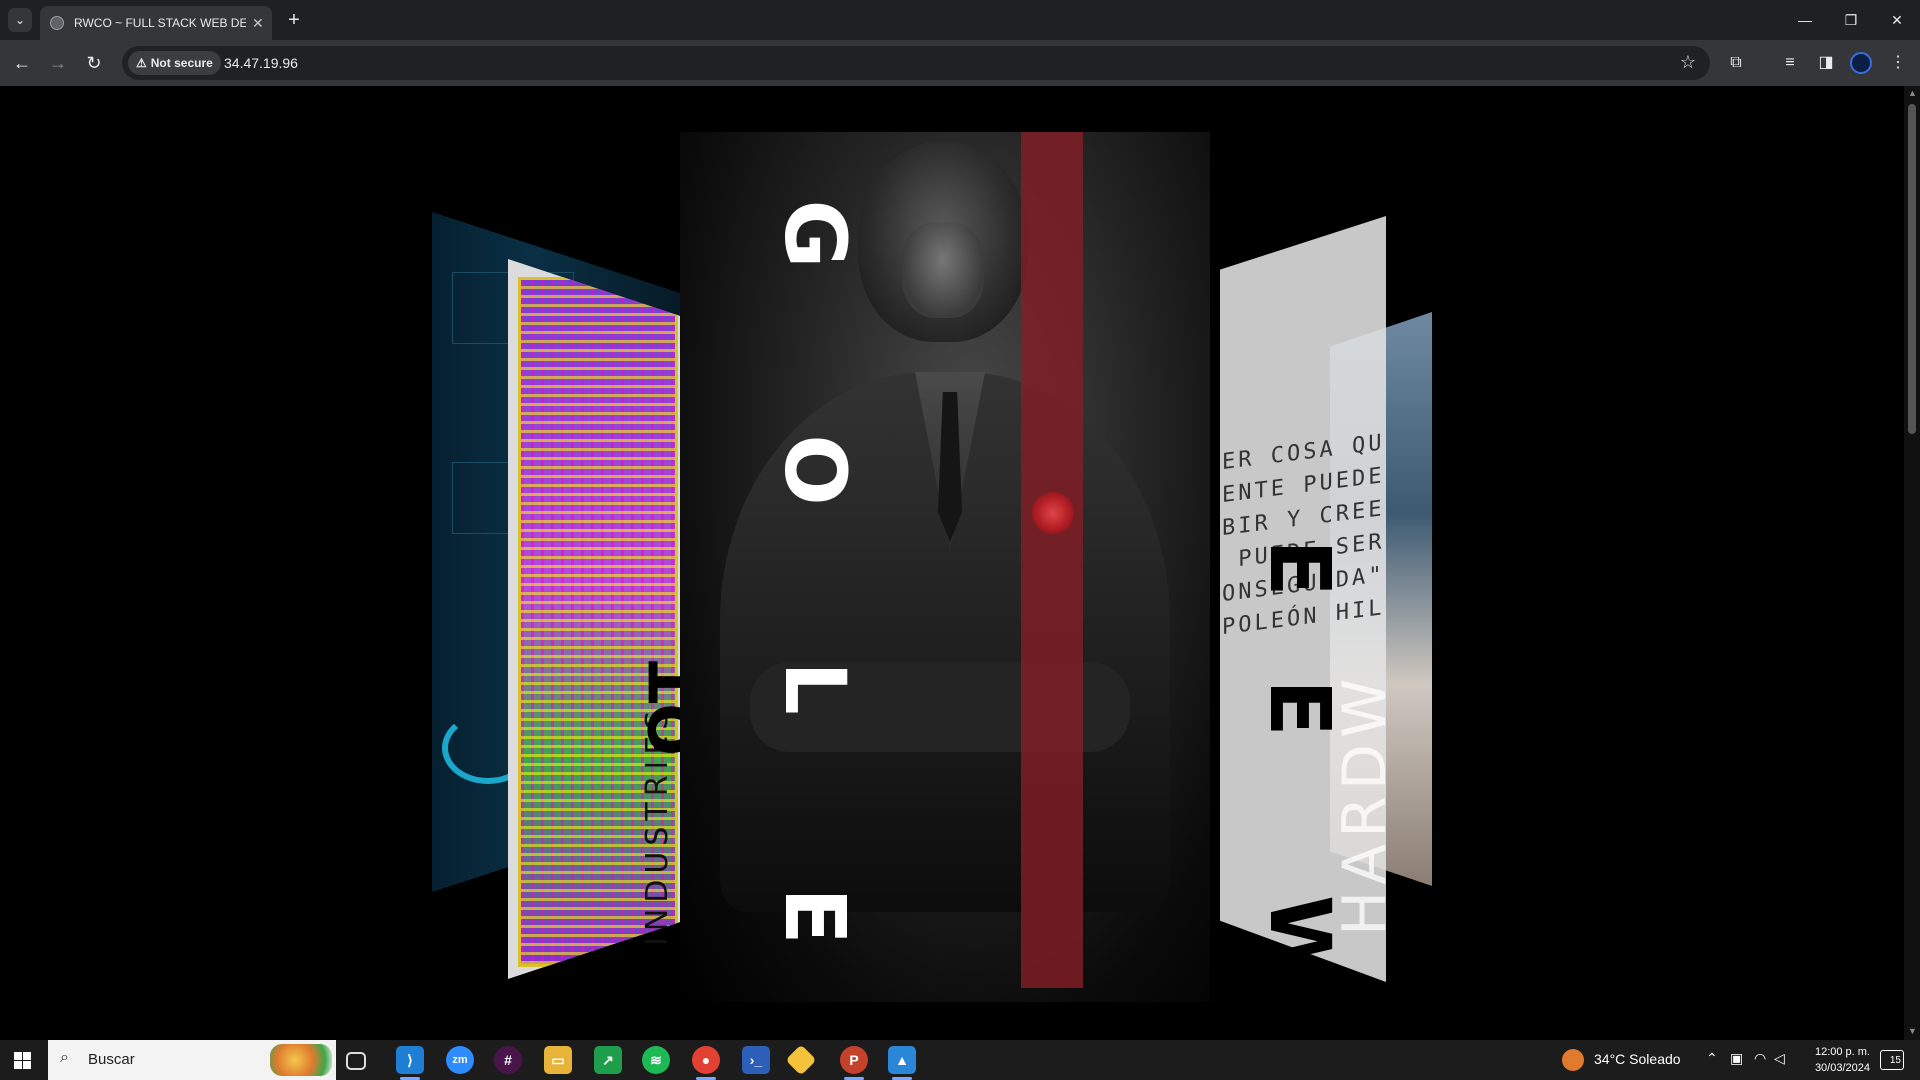  What do you see at coordinates (22, 63) in the screenshot?
I see `back-arrow-icon: ←` at bounding box center [22, 63].